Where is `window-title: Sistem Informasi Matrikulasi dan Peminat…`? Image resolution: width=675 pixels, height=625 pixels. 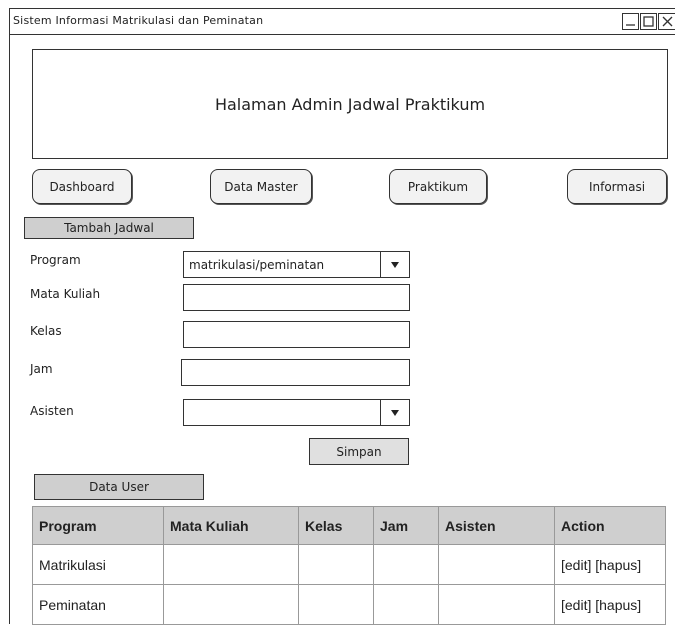 window-title: Sistem Informasi Matrikulasi dan Peminat… is located at coordinates (138, 20).